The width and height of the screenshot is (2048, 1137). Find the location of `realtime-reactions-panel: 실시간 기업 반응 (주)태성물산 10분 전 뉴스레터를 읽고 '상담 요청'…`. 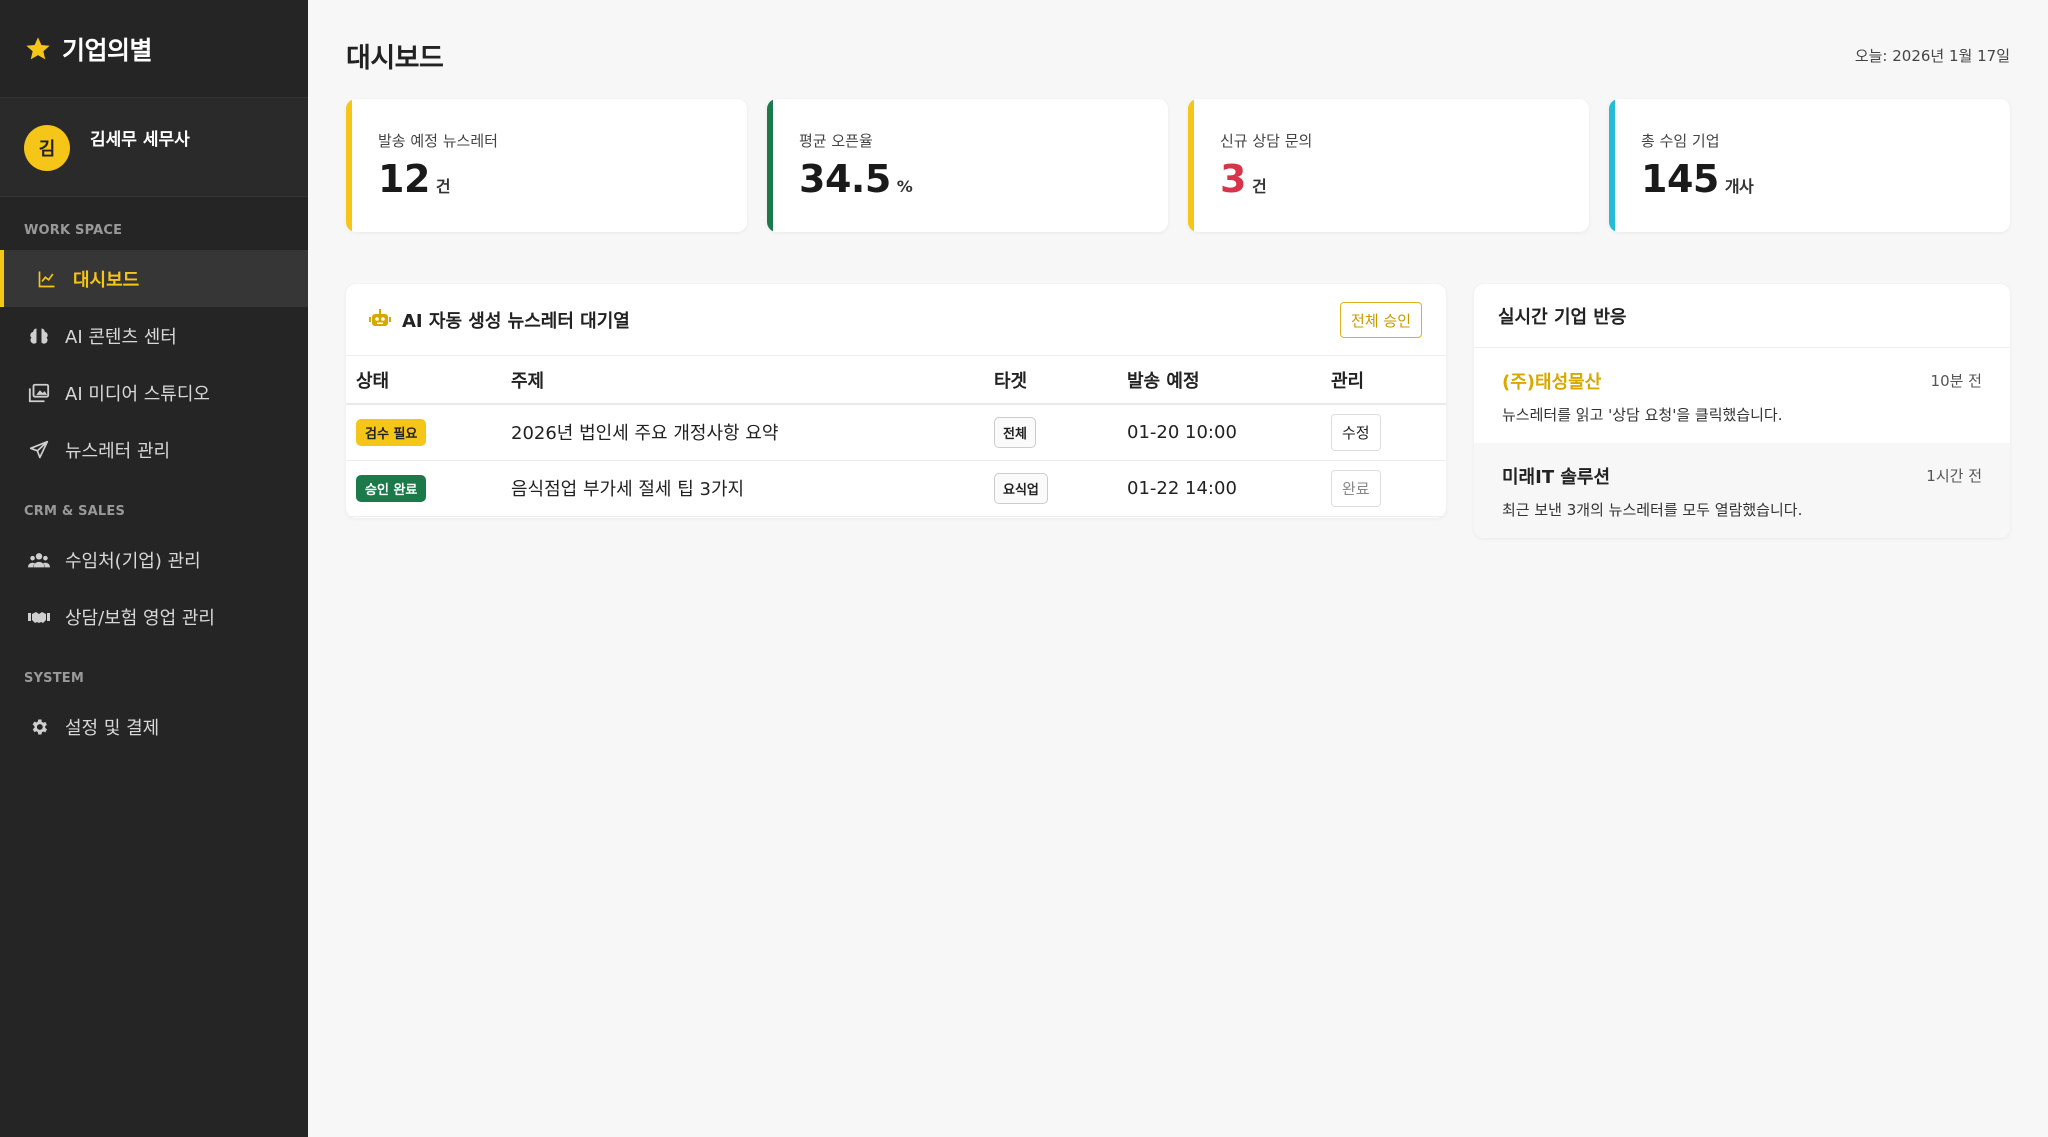

realtime-reactions-panel: 실시간 기업 반응 (주)태성물산 10분 전 뉴스레터를 읽고 '상담 요청'… is located at coordinates (1742, 411).